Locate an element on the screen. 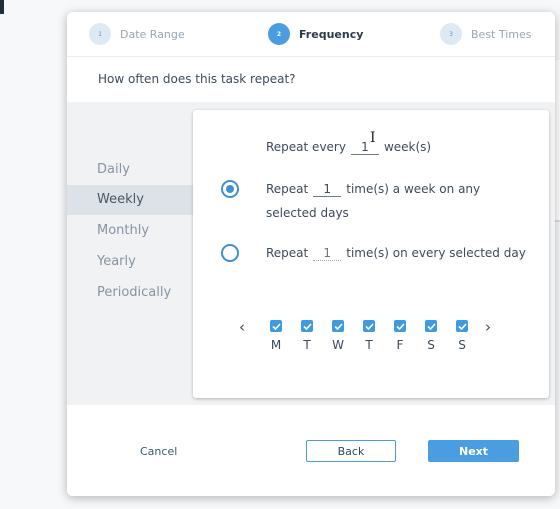 The height and width of the screenshot is (509, 560). option-a-radio is located at coordinates (230, 189).